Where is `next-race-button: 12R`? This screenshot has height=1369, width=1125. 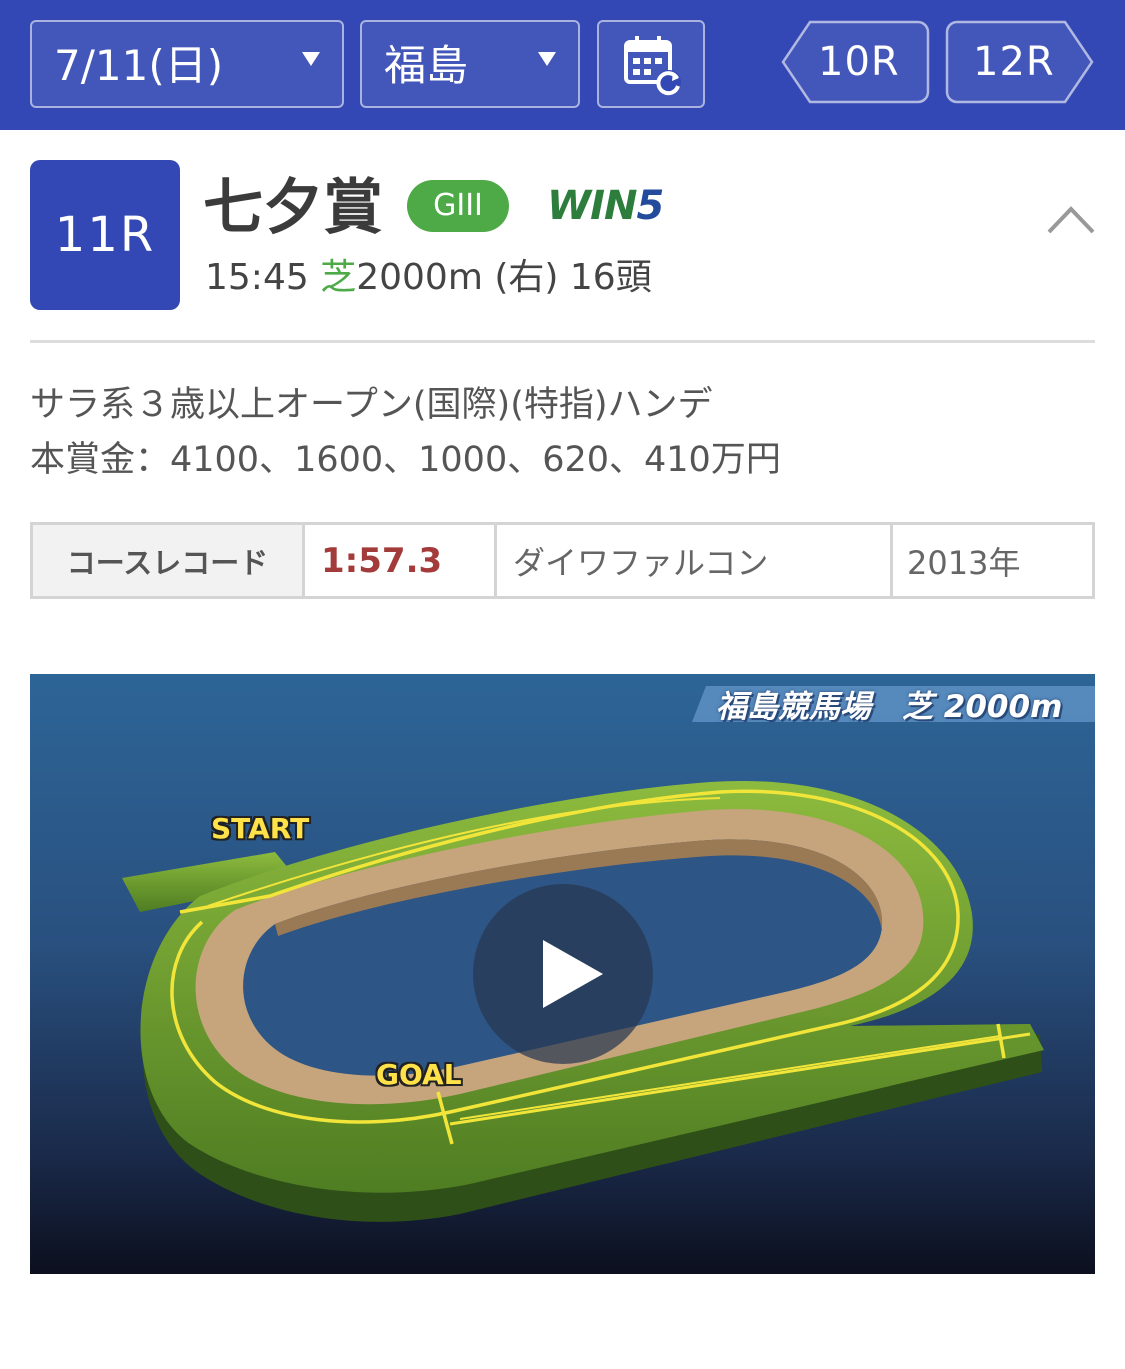
next-race-button: 12R is located at coordinates (1020, 62).